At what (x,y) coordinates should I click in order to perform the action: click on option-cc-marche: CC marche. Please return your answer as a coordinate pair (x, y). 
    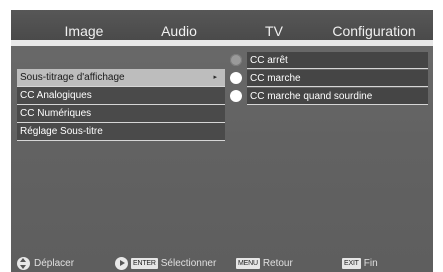
    Looking at the image, I should click on (329, 78).